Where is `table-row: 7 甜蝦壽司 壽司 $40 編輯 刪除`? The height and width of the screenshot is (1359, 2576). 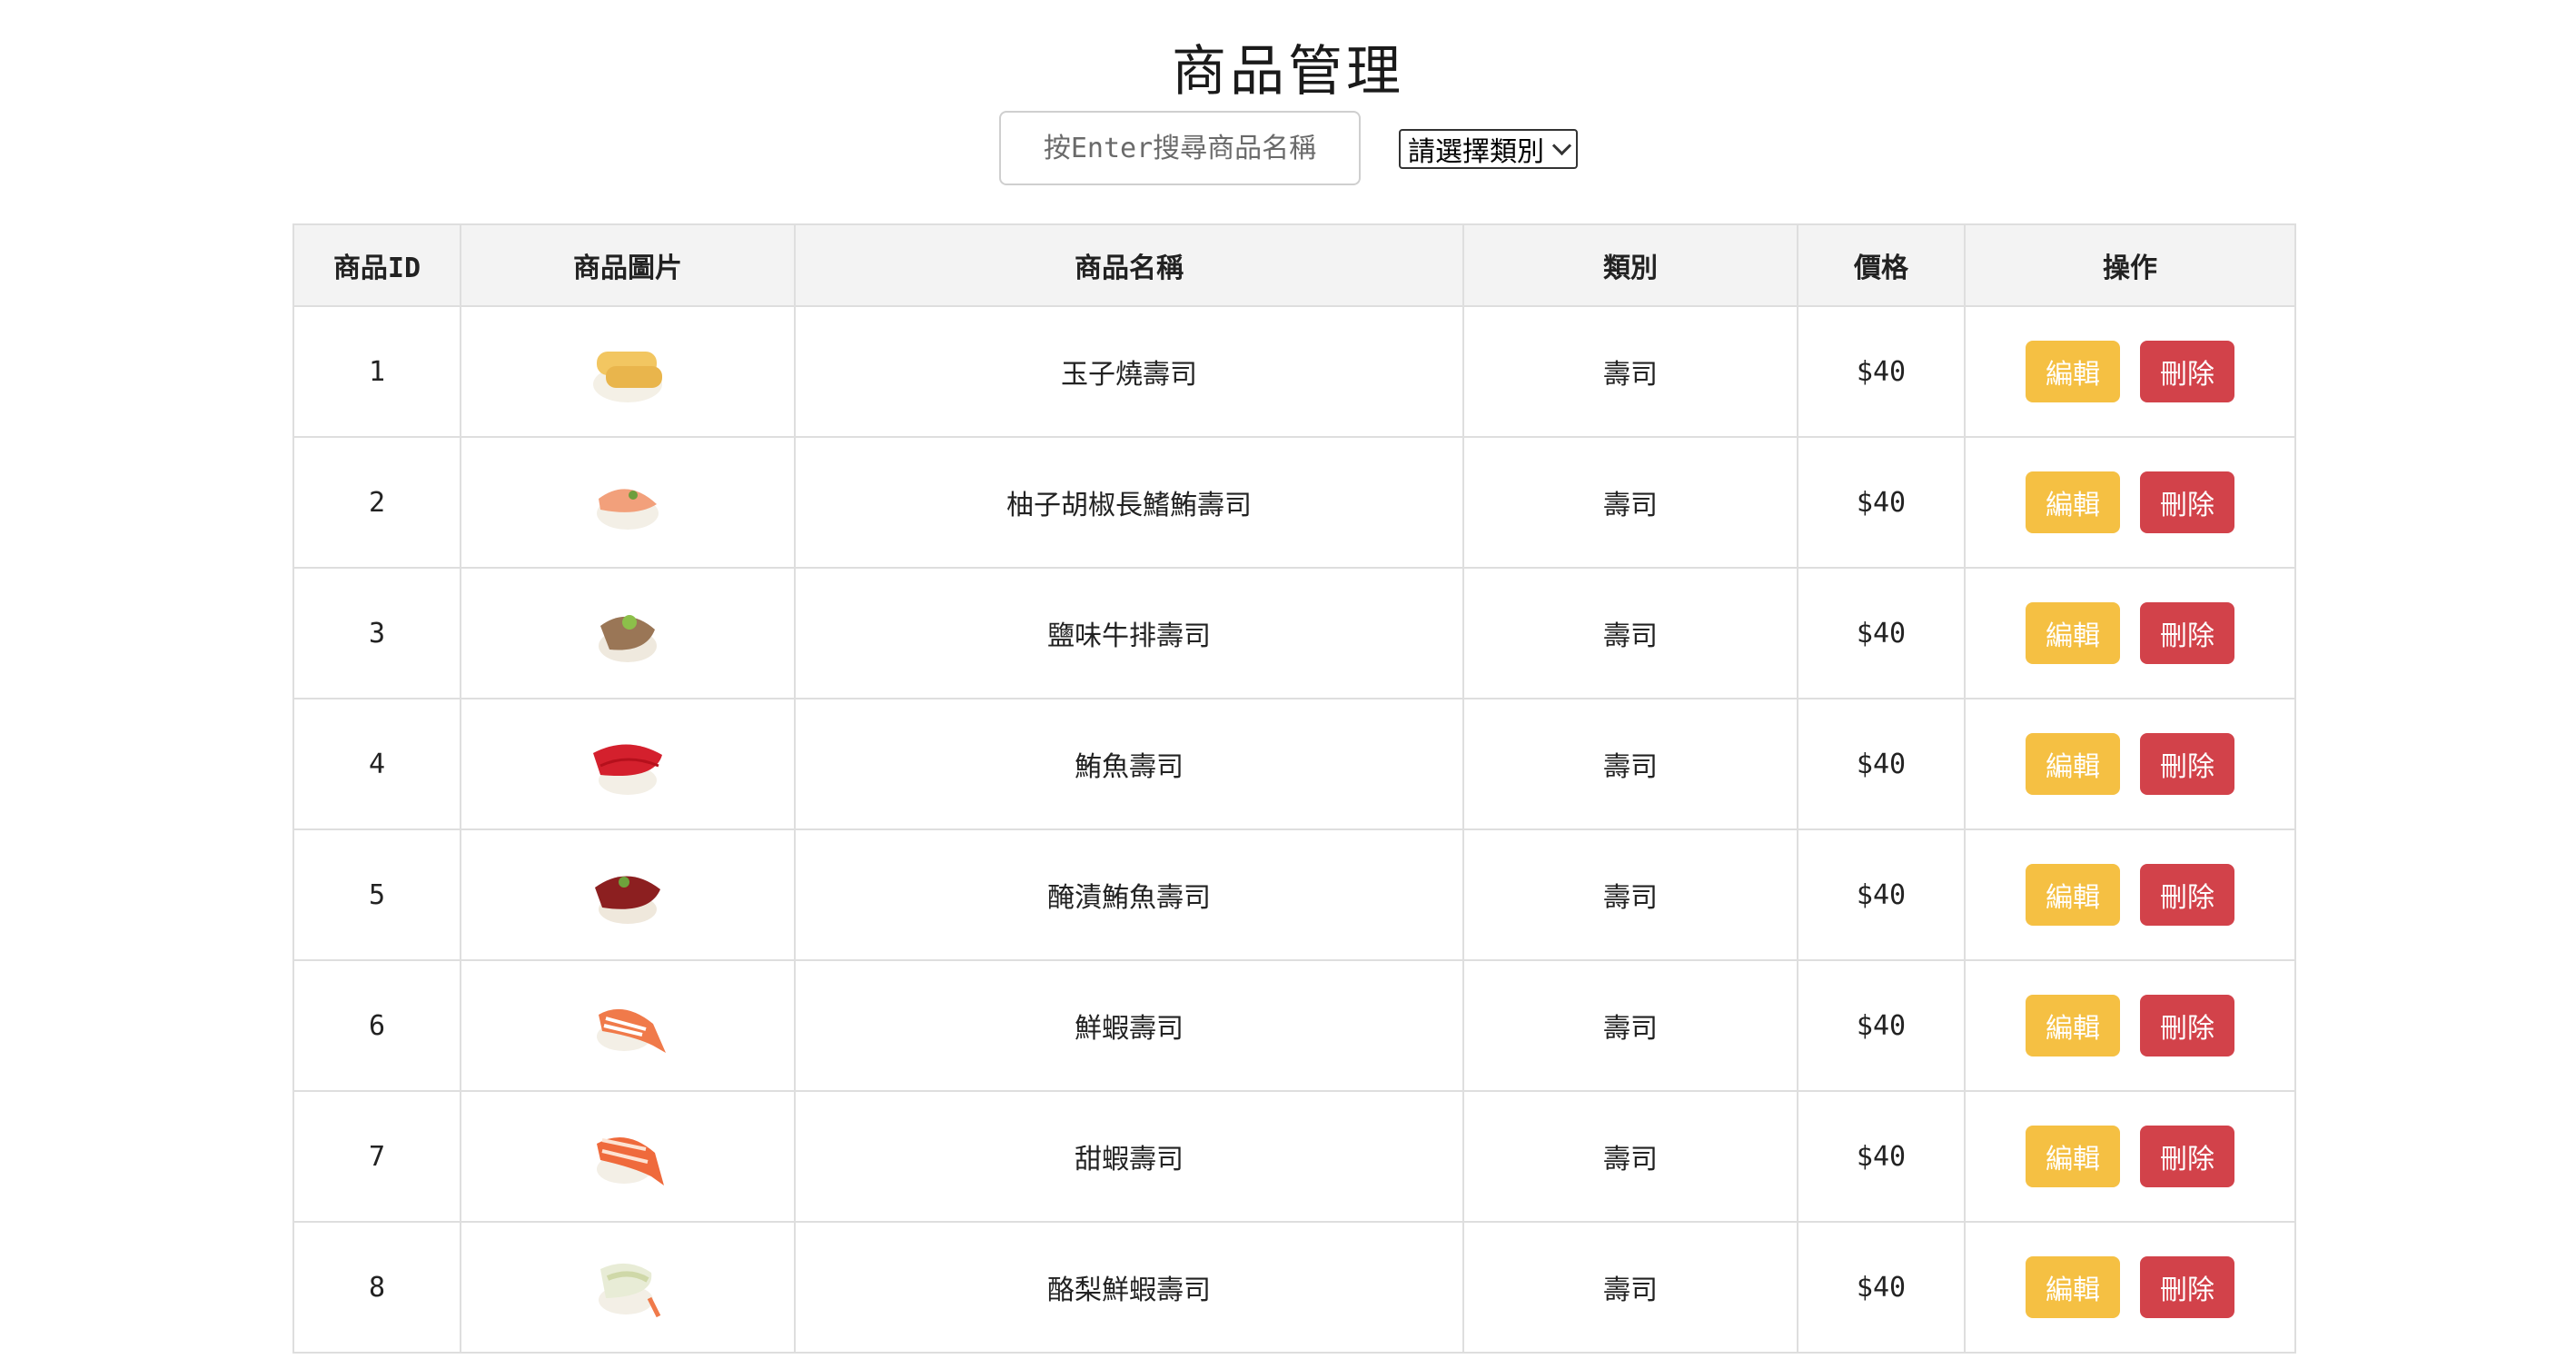
table-row: 7 甜蝦壽司 壽司 $40 編輯 刪除 is located at coordinates (1294, 1156).